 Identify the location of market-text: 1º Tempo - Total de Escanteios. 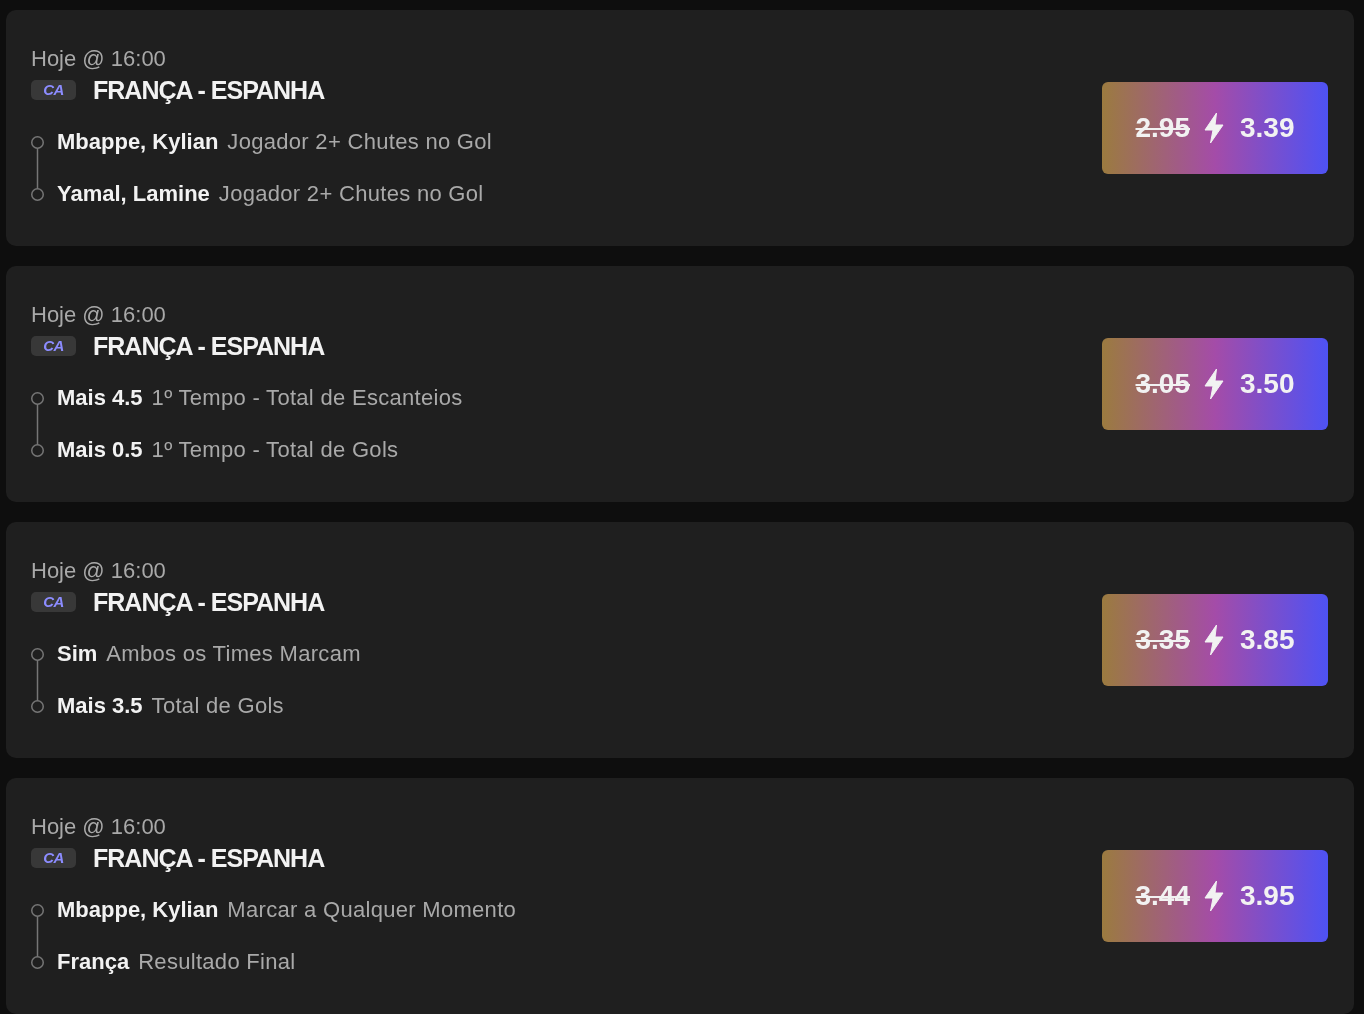
(307, 398).